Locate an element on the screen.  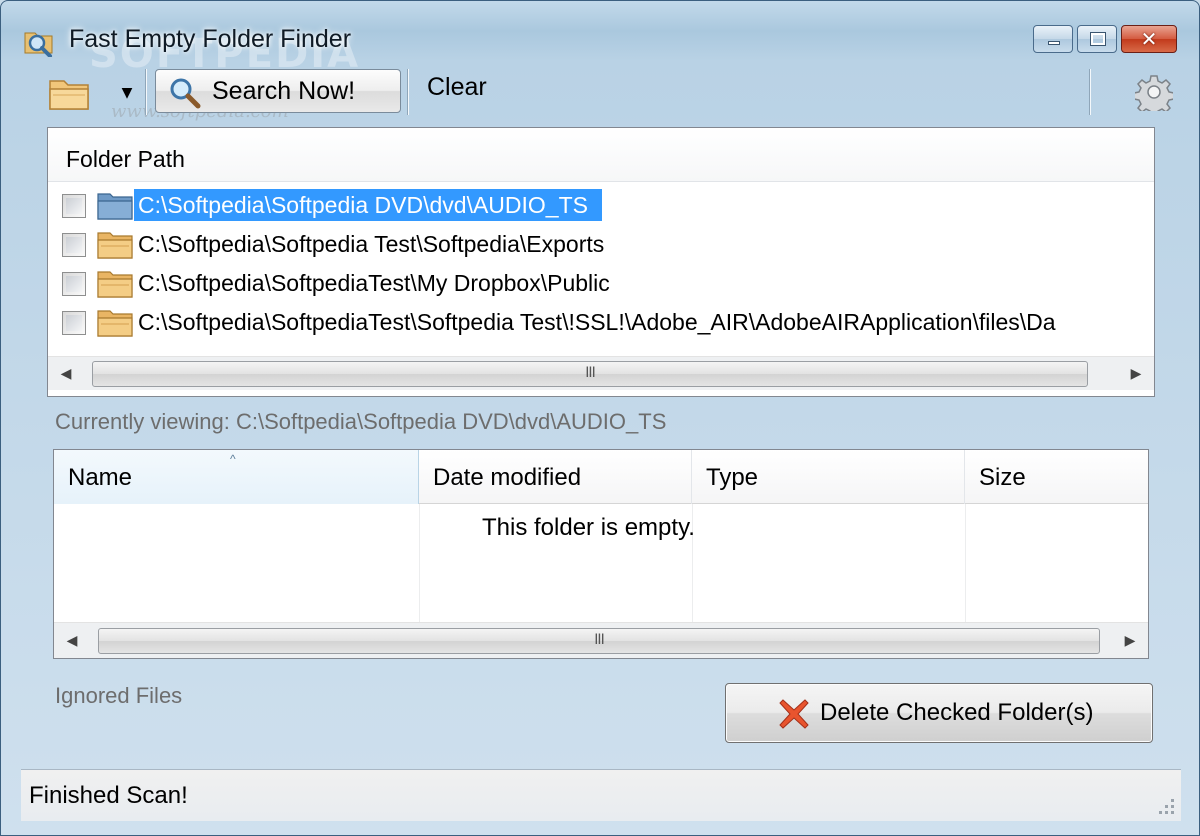
clear-button: Clear is located at coordinates (457, 87).